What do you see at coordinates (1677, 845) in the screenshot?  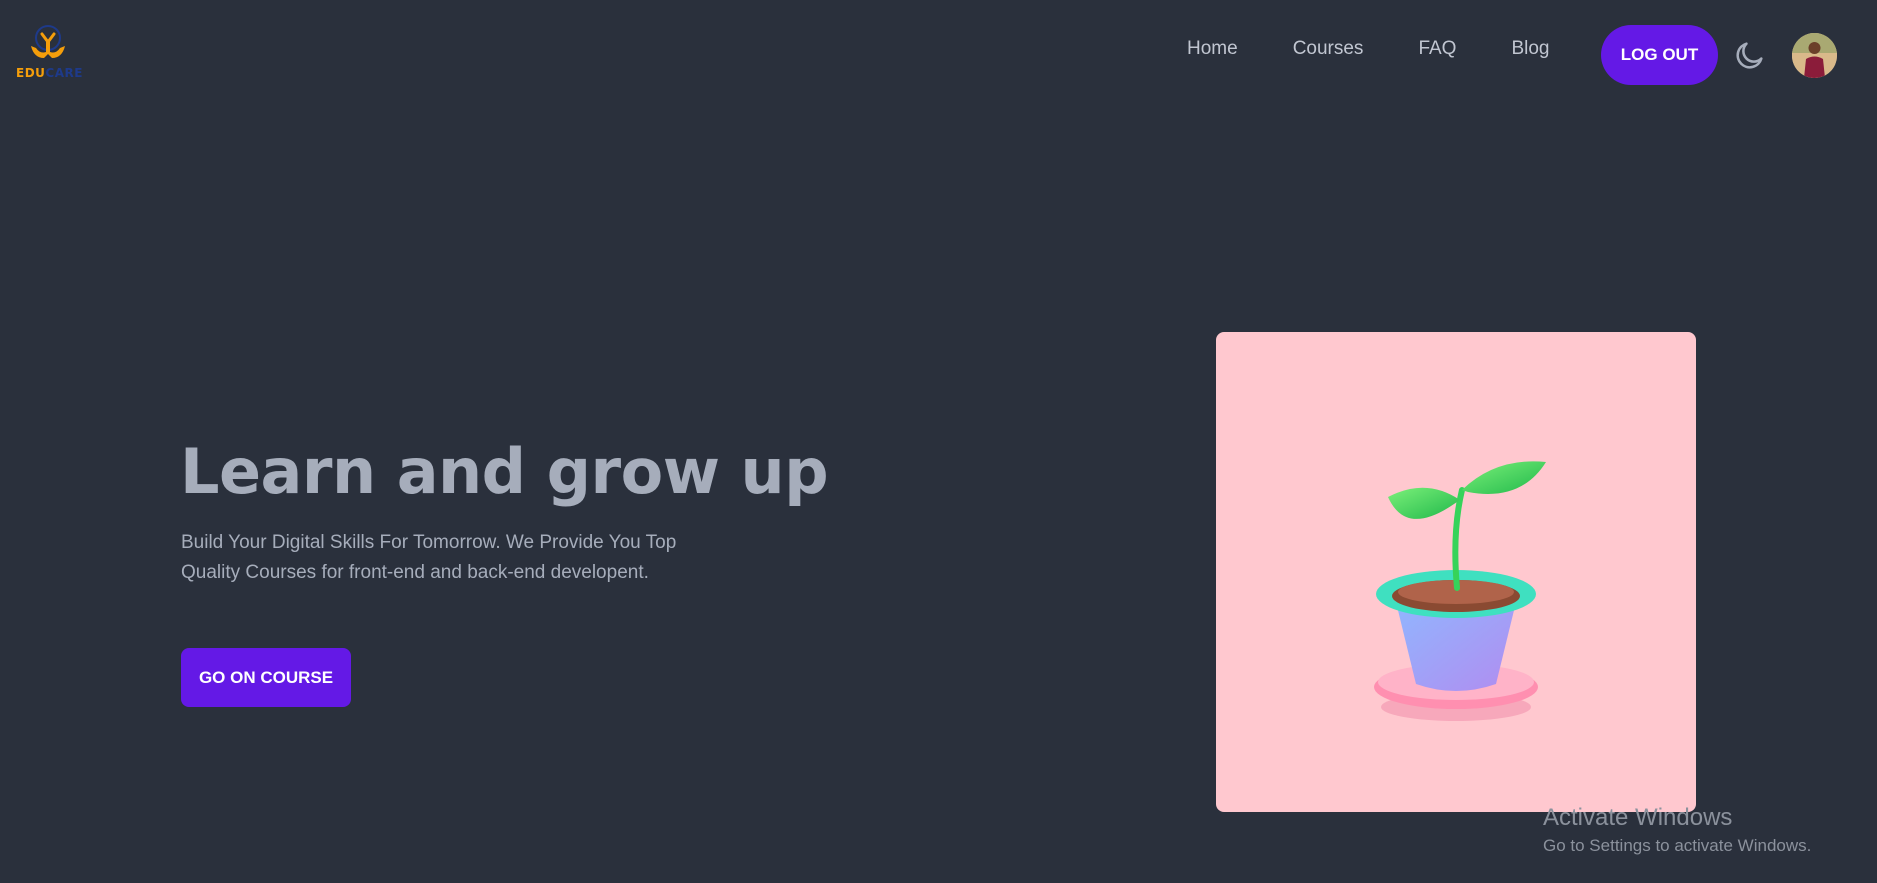 I see `watermark-subtitle: Go to Settings to activate Windows.` at bounding box center [1677, 845].